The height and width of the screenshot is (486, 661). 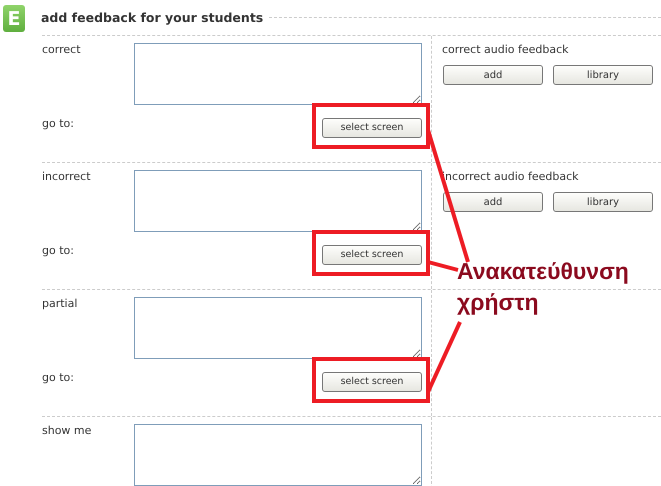 What do you see at coordinates (152, 17) in the screenshot?
I see `section-title: add feedback for your students` at bounding box center [152, 17].